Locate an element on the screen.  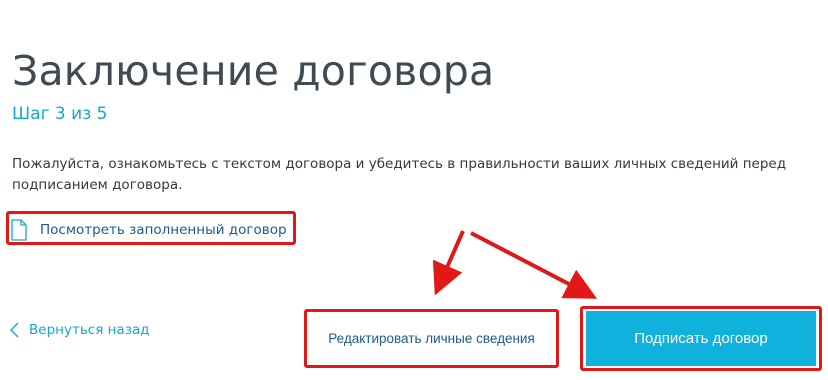
sign-contract-label: Подписать договор is located at coordinates (701, 338).